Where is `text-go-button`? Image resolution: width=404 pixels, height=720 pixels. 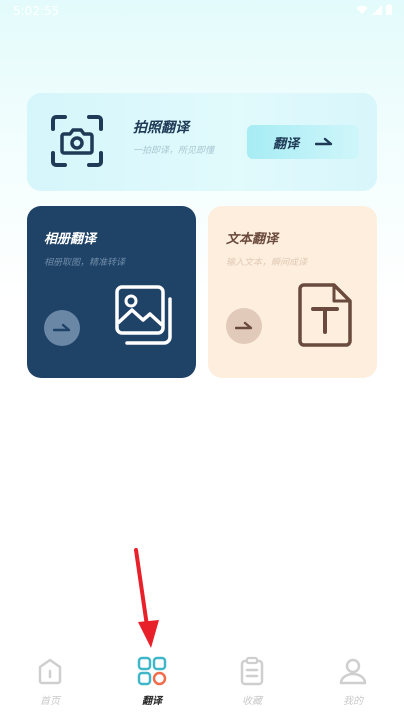 text-go-button is located at coordinates (244, 326).